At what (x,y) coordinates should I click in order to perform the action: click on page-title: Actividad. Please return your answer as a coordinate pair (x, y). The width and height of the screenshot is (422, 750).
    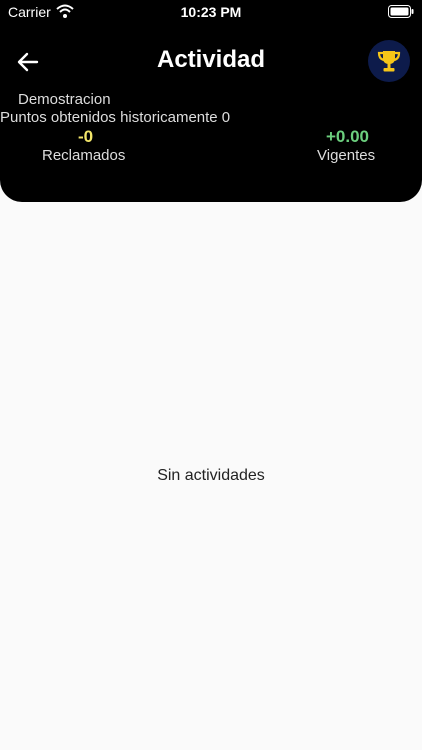
    Looking at the image, I should click on (211, 59).